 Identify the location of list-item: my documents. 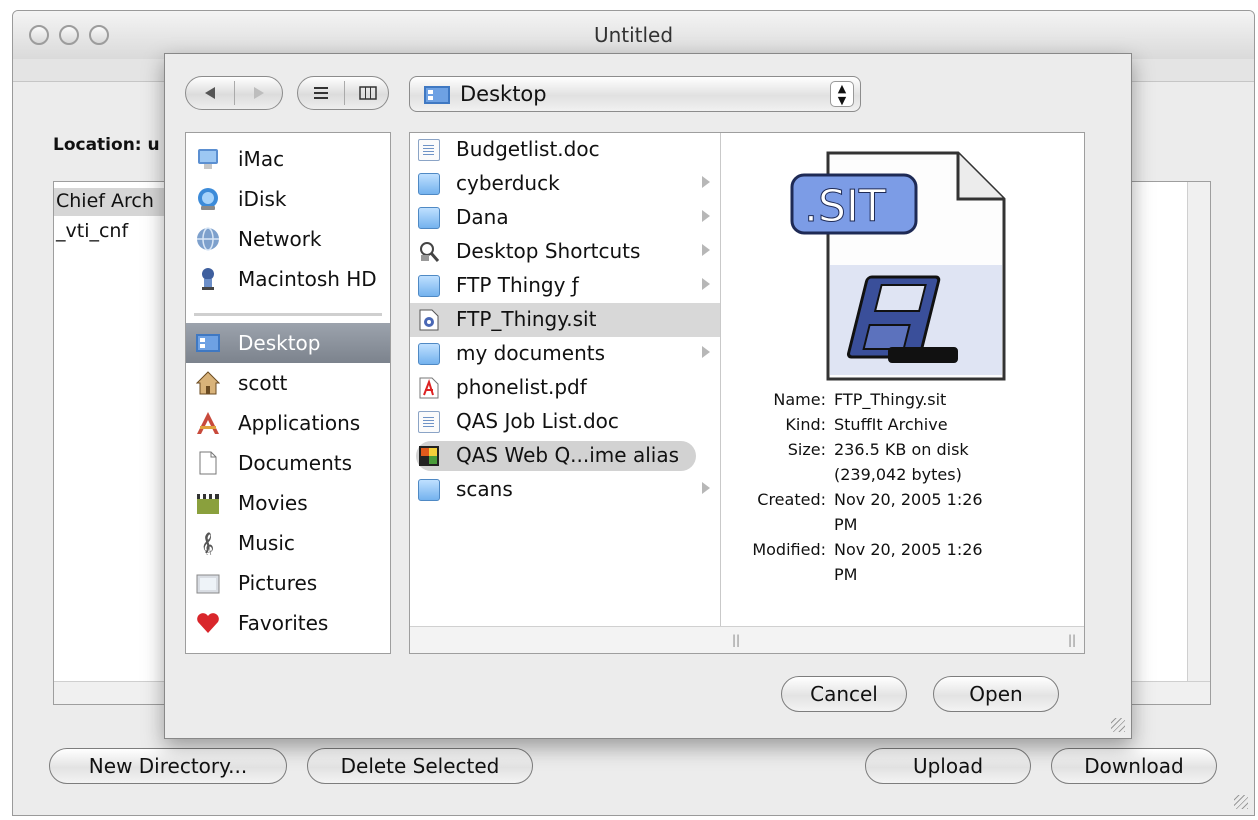
(565, 354).